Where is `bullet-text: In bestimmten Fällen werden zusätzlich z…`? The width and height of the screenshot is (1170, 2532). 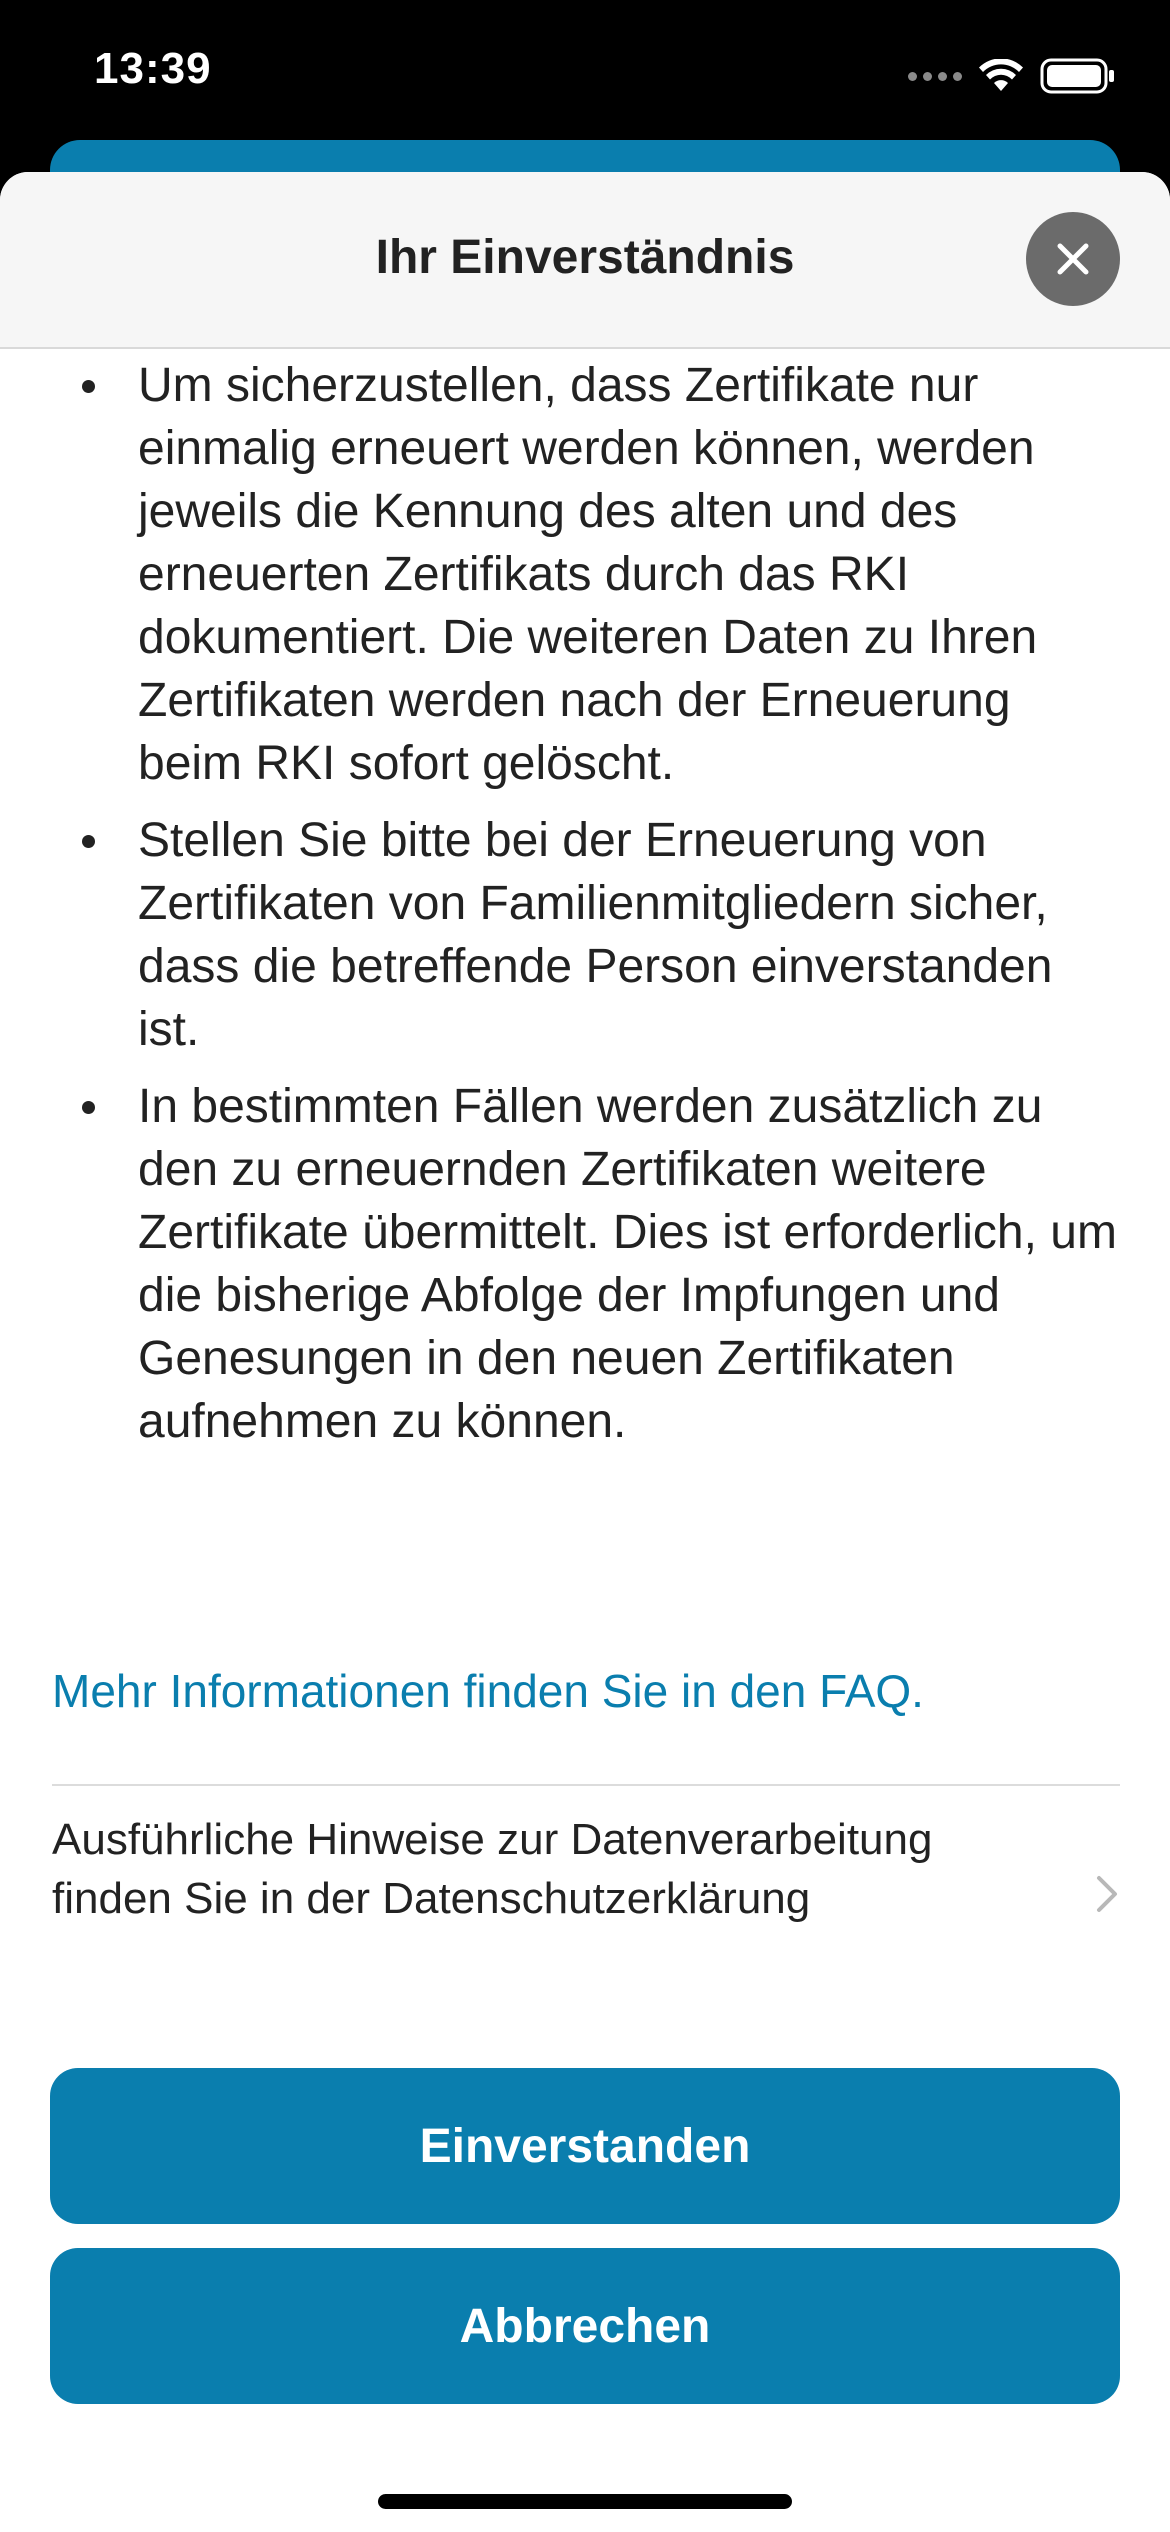 bullet-text: In bestimmten Fällen werden zusätzlich z… is located at coordinates (627, 1264).